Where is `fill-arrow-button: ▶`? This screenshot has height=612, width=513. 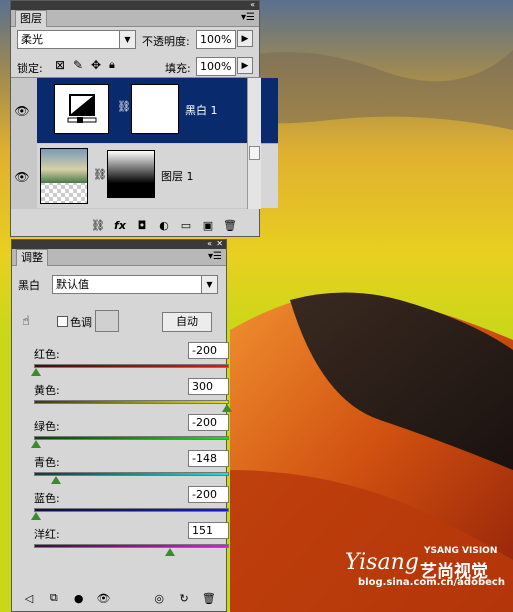 fill-arrow-button: ▶ is located at coordinates (245, 65).